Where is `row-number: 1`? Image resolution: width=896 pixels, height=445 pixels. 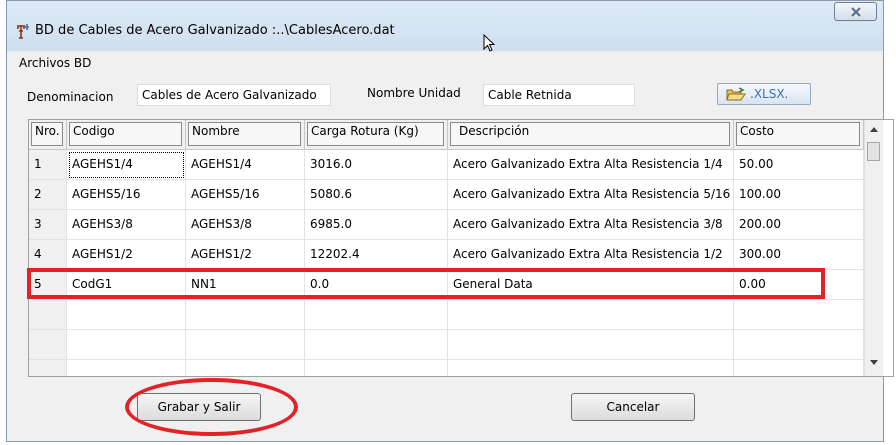 row-number: 1 is located at coordinates (48, 165).